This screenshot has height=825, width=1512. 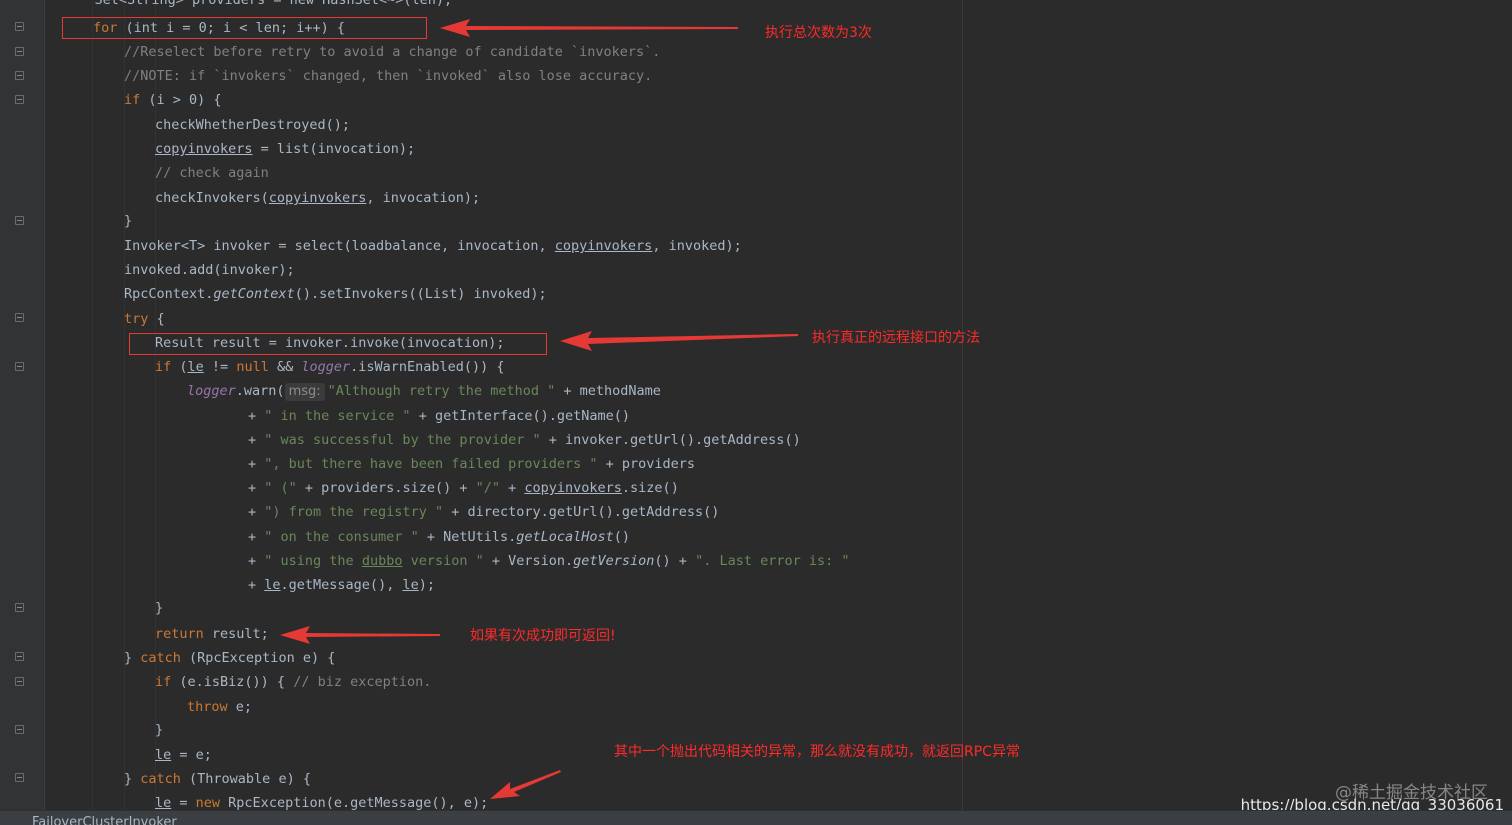 What do you see at coordinates (173, 100) in the screenshot?
I see `code-line: if (i > 0) {` at bounding box center [173, 100].